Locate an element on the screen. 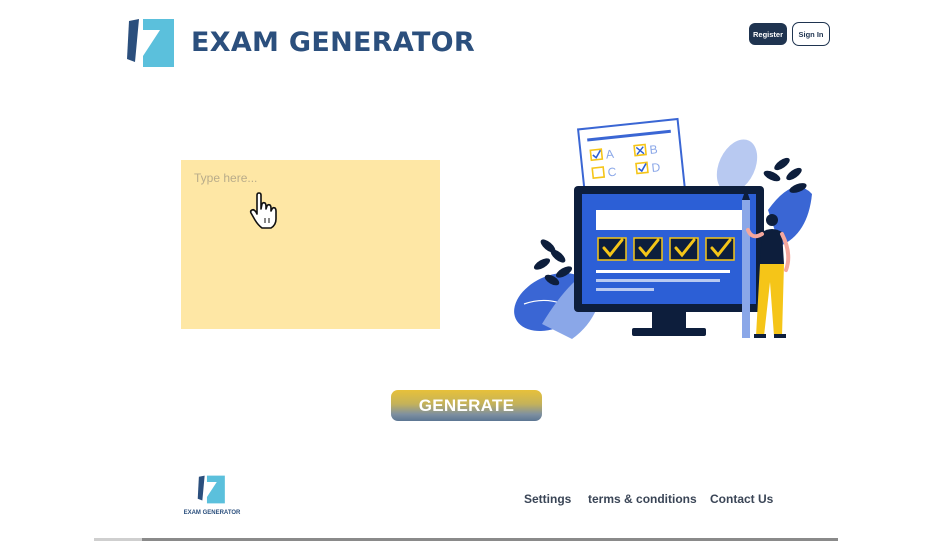 The height and width of the screenshot is (542, 932). exam-text-input is located at coordinates (310, 244).